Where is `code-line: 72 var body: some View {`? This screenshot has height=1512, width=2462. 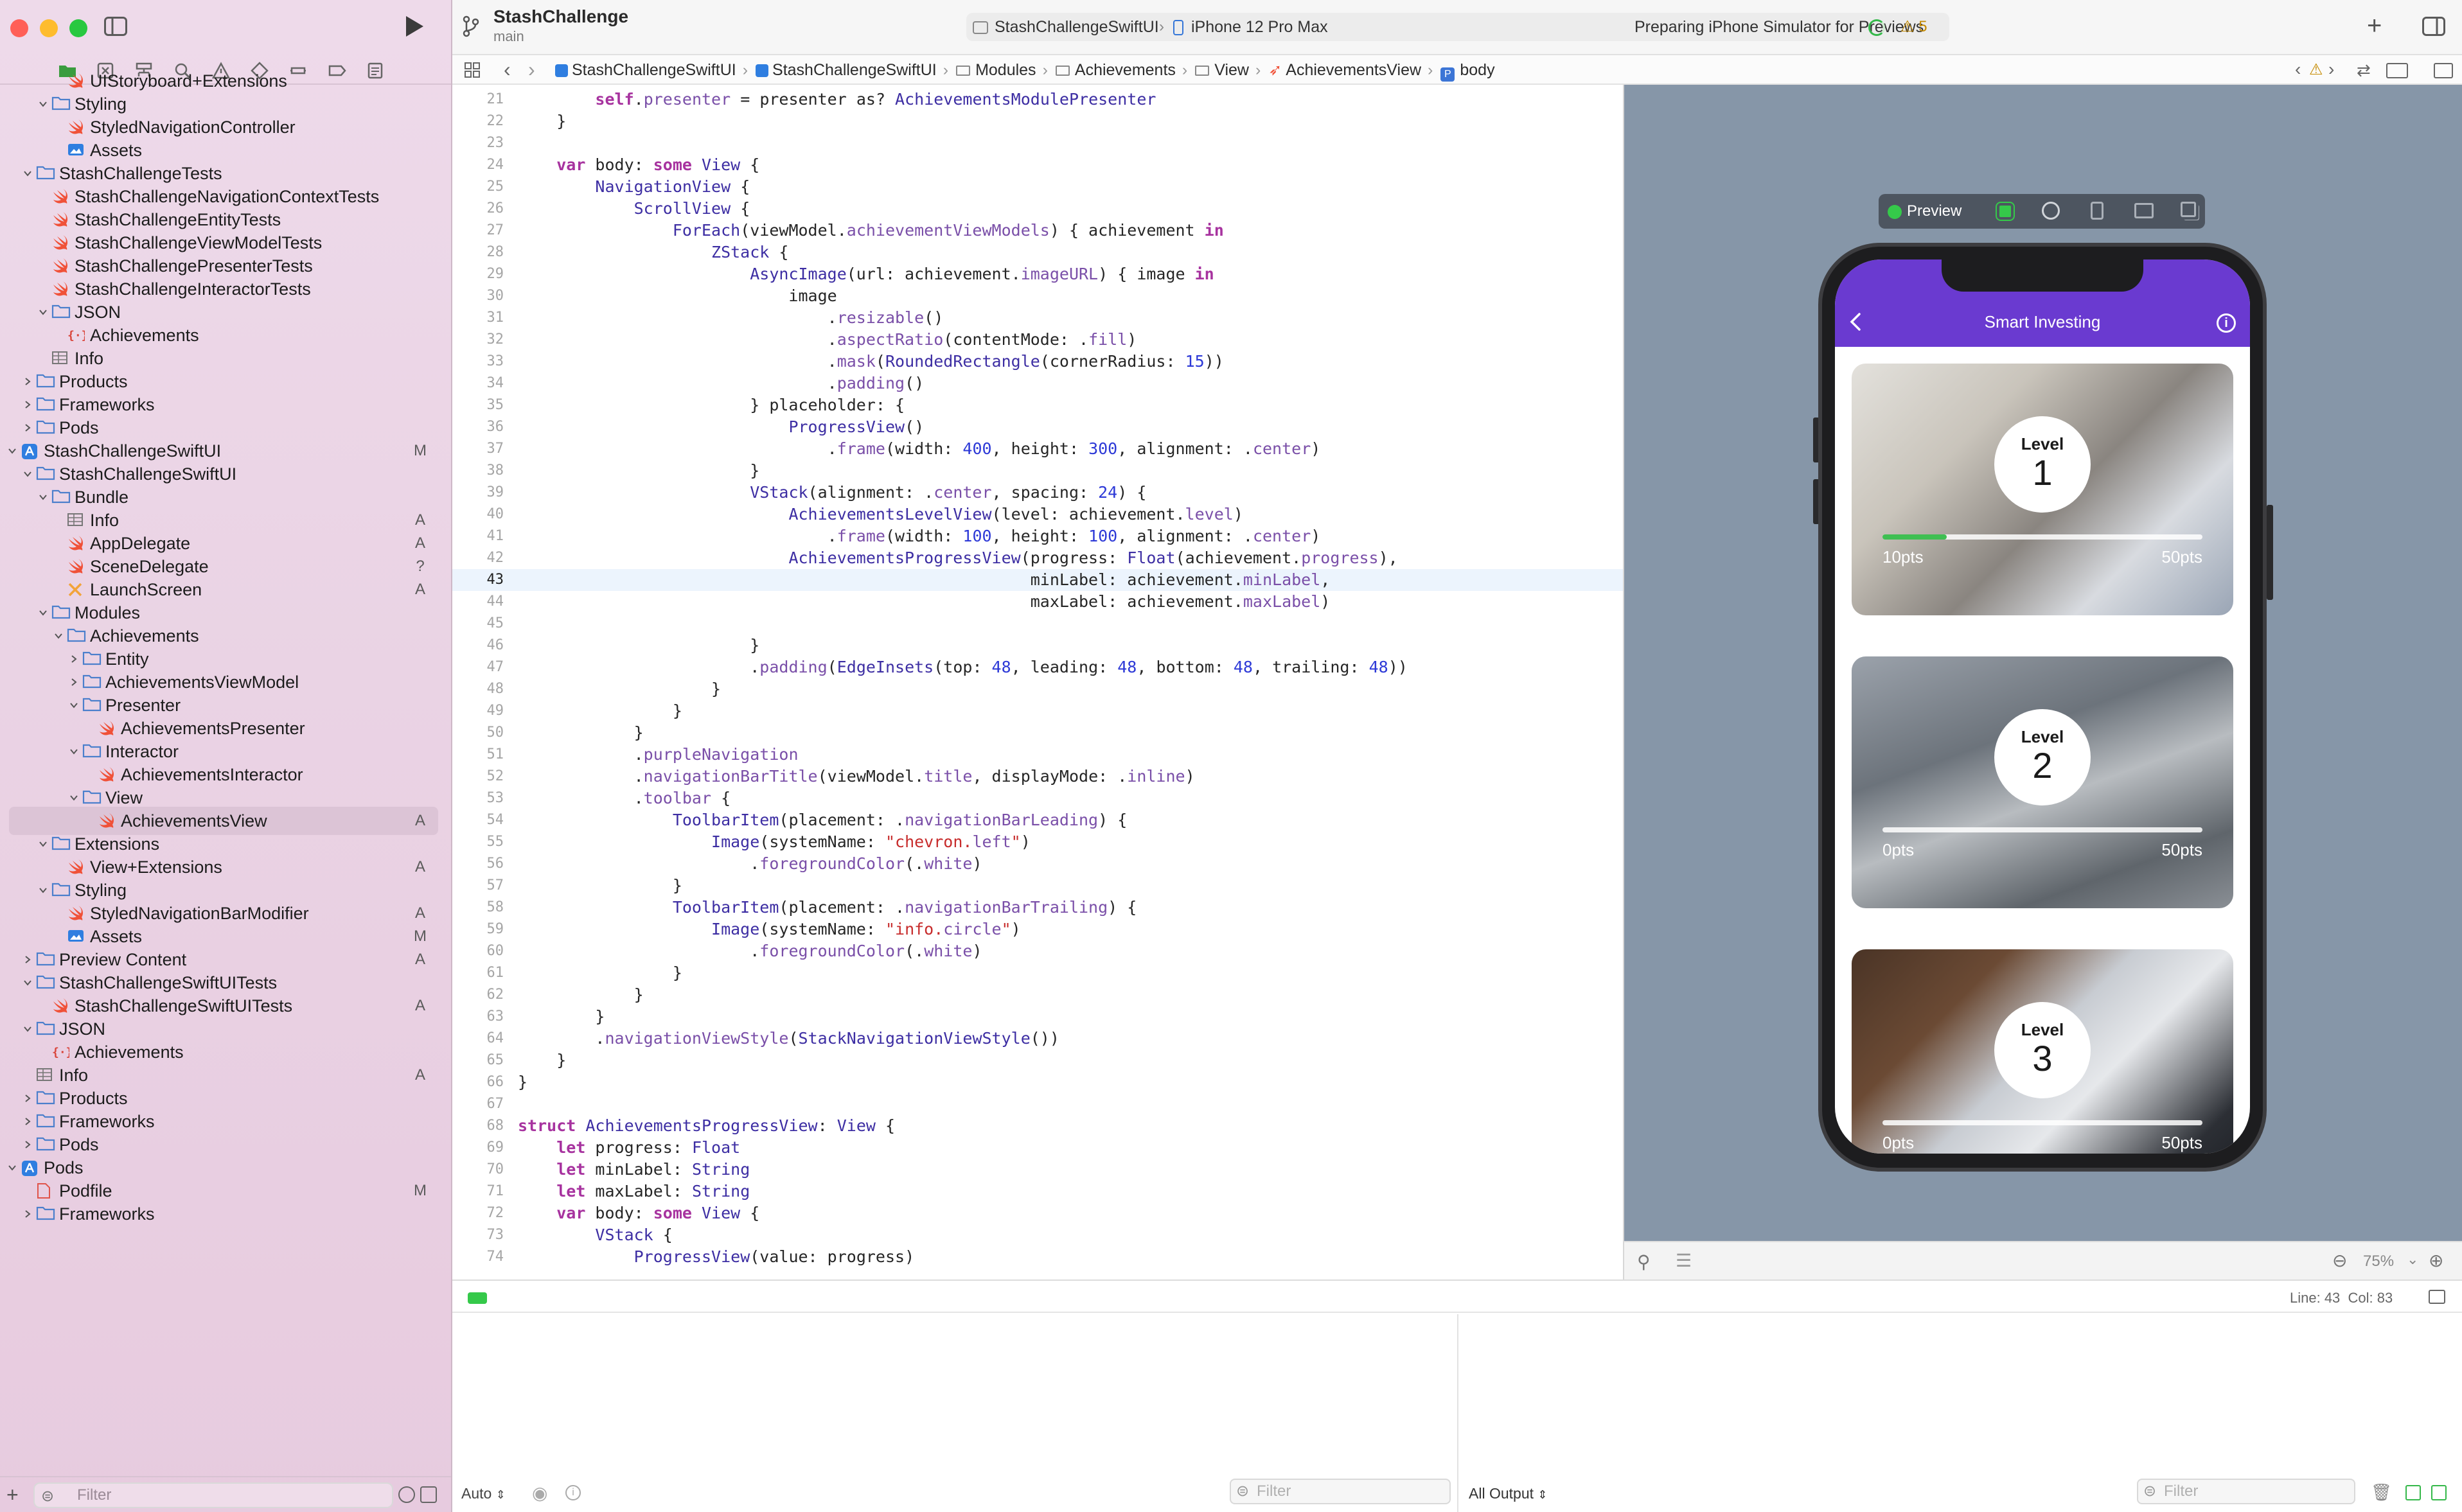
code-line: 72 var body: some View { is located at coordinates (1037, 1213).